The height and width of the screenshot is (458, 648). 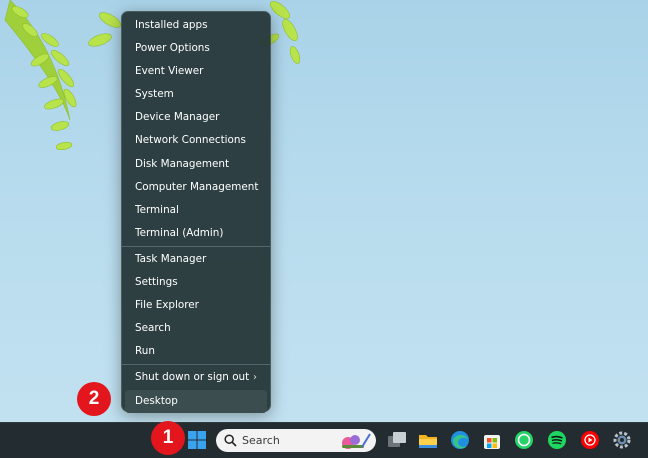 I want to click on menu-item-settings: Settings, so click(x=196, y=282).